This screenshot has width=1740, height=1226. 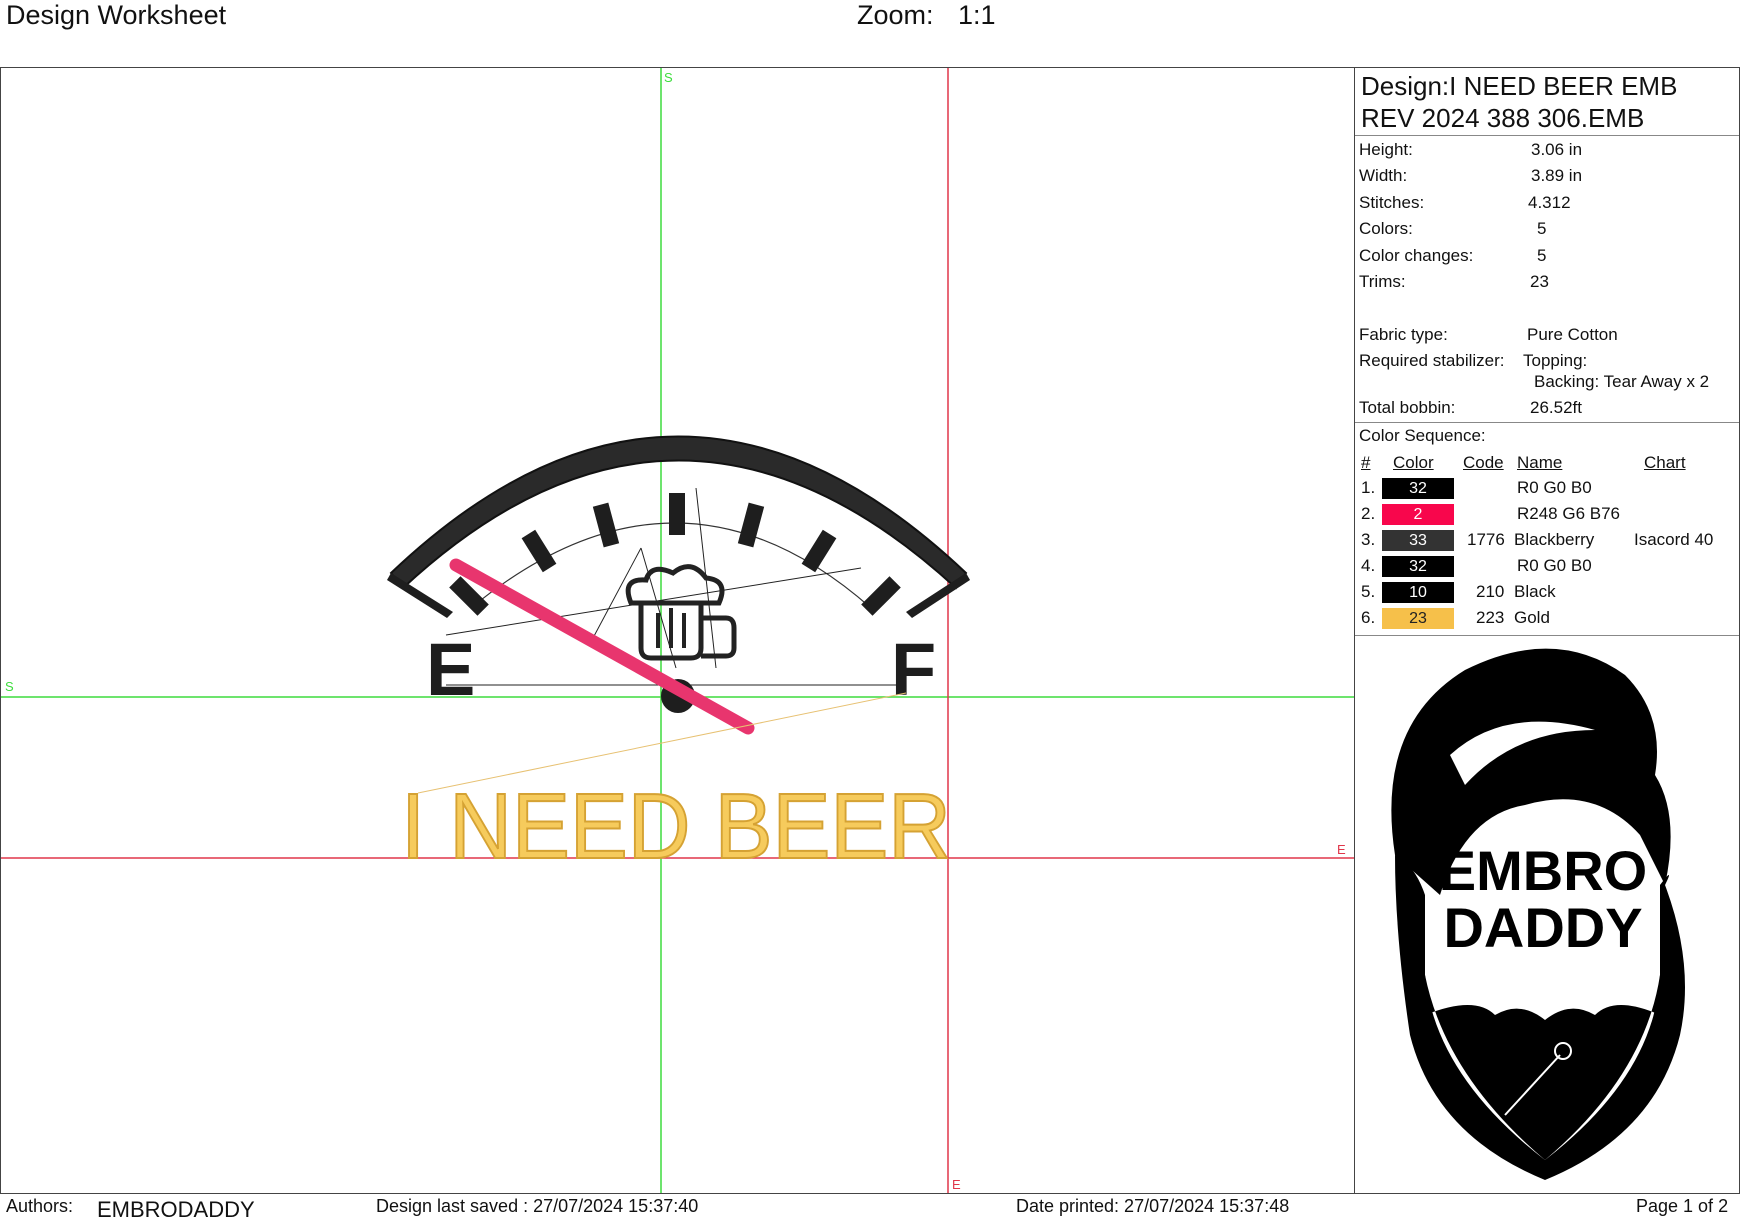 I want to click on seq-row-code: 223, so click(x=1490, y=617).